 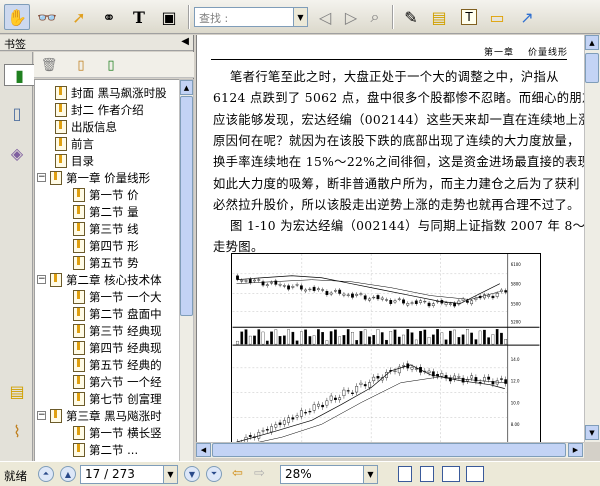 I want to click on bookmark-item: − 第二章 核心技术体, so click(x=99, y=279).